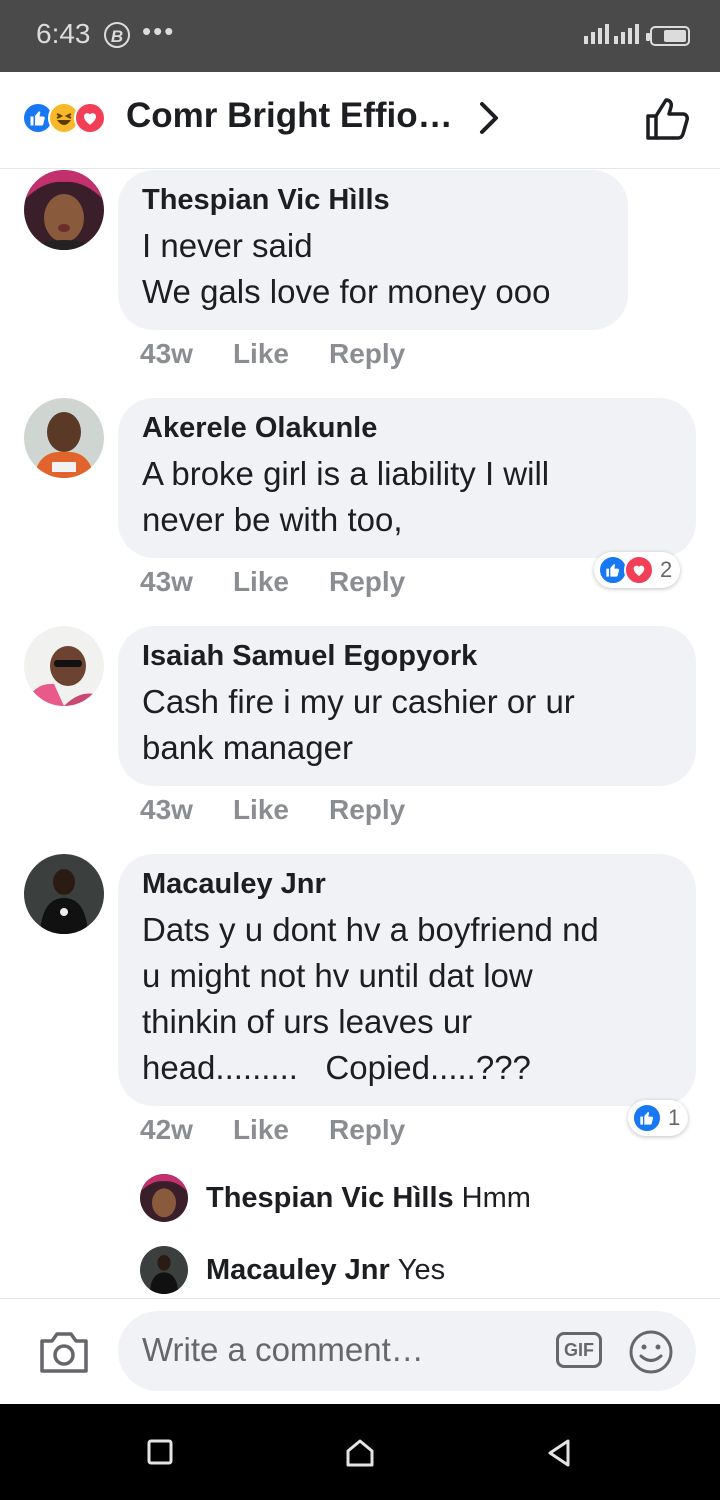  Describe the element at coordinates (166, 1129) in the screenshot. I see `comment-age: 42w` at that location.